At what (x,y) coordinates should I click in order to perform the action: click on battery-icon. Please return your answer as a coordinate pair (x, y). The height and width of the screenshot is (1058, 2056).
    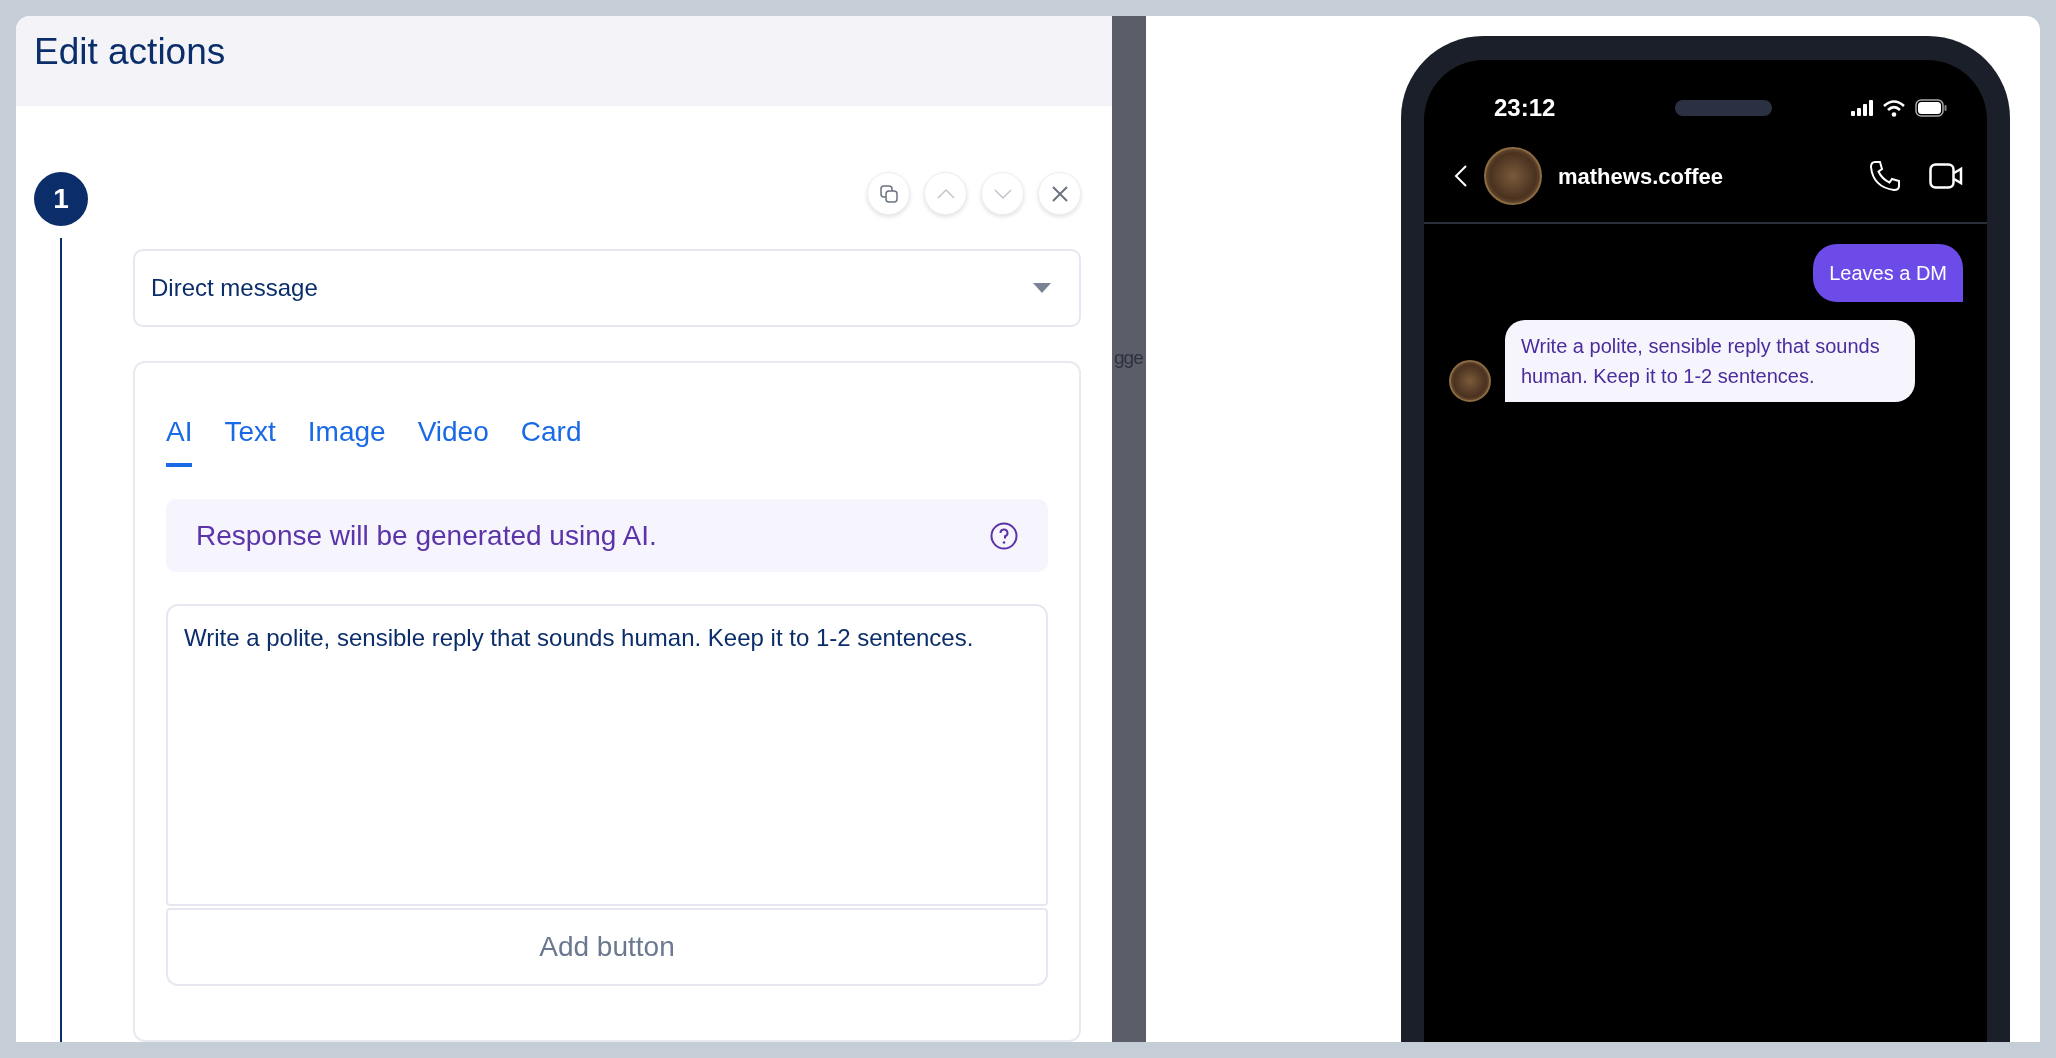
    Looking at the image, I should click on (1931, 108).